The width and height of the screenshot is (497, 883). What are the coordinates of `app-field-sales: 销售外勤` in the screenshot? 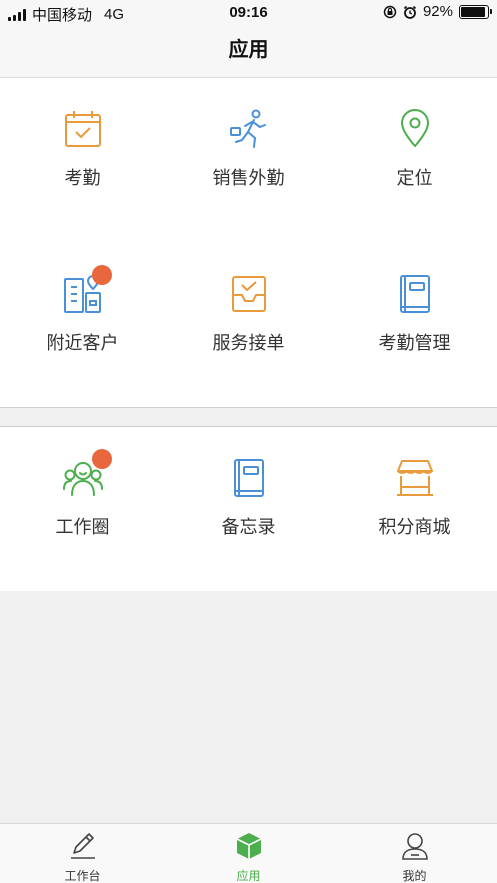 It's located at (248, 138).